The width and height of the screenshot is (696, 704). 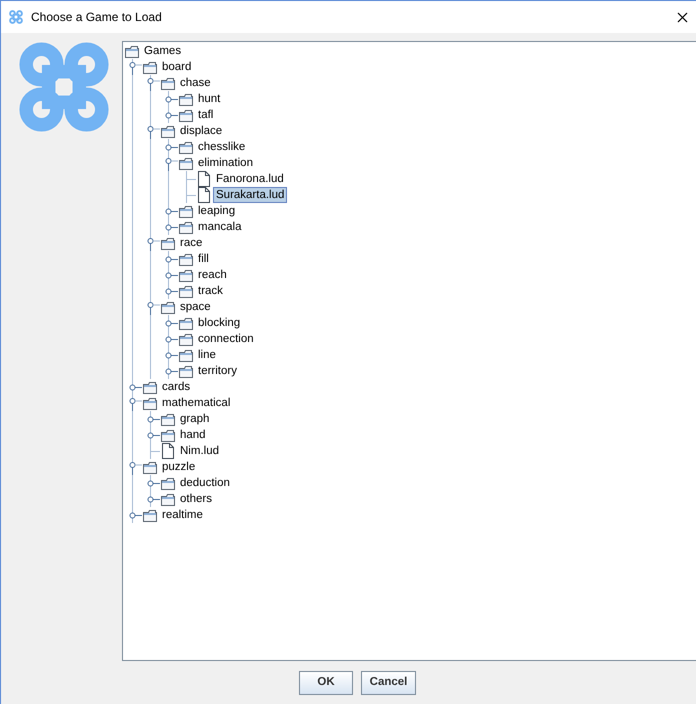 I want to click on folder-item: mathematical, so click(x=196, y=403).